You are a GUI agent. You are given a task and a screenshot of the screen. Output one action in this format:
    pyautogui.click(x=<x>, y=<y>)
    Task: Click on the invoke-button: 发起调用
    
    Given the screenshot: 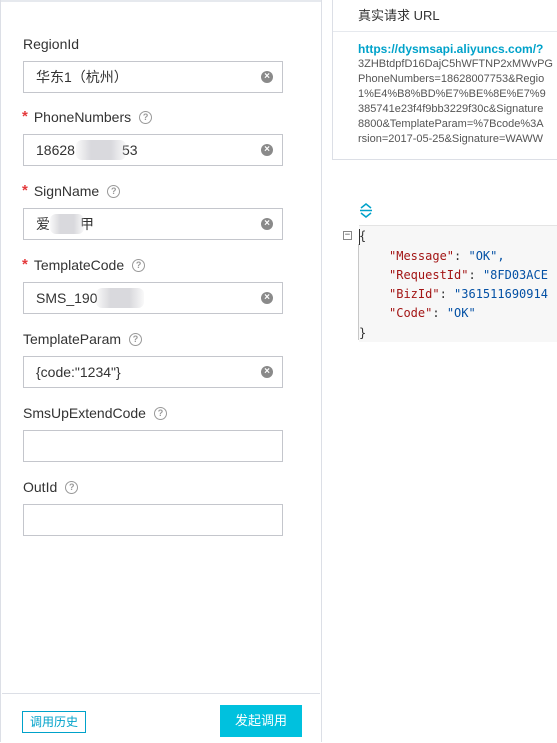 What is the action you would take?
    pyautogui.click(x=261, y=721)
    